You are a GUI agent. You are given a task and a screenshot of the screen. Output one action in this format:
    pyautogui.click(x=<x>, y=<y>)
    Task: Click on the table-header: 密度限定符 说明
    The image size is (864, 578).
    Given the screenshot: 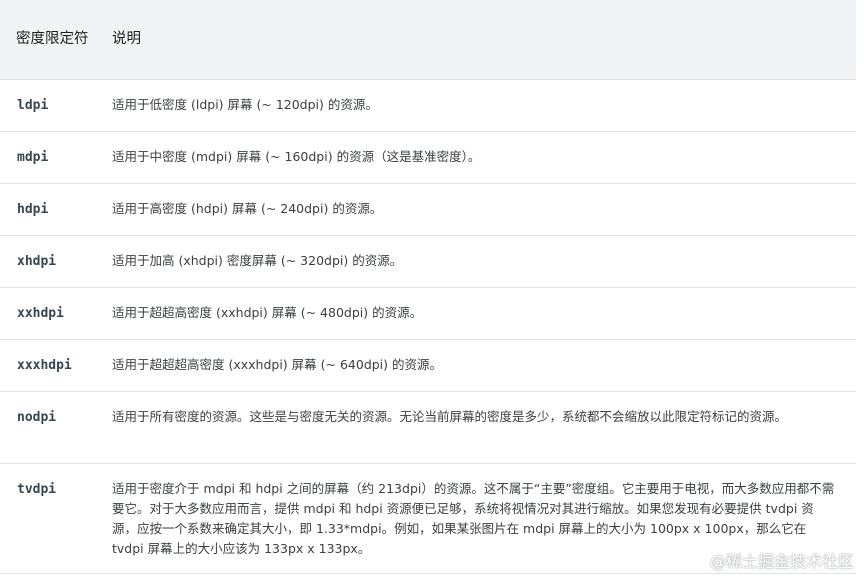 What is the action you would take?
    pyautogui.click(x=428, y=40)
    